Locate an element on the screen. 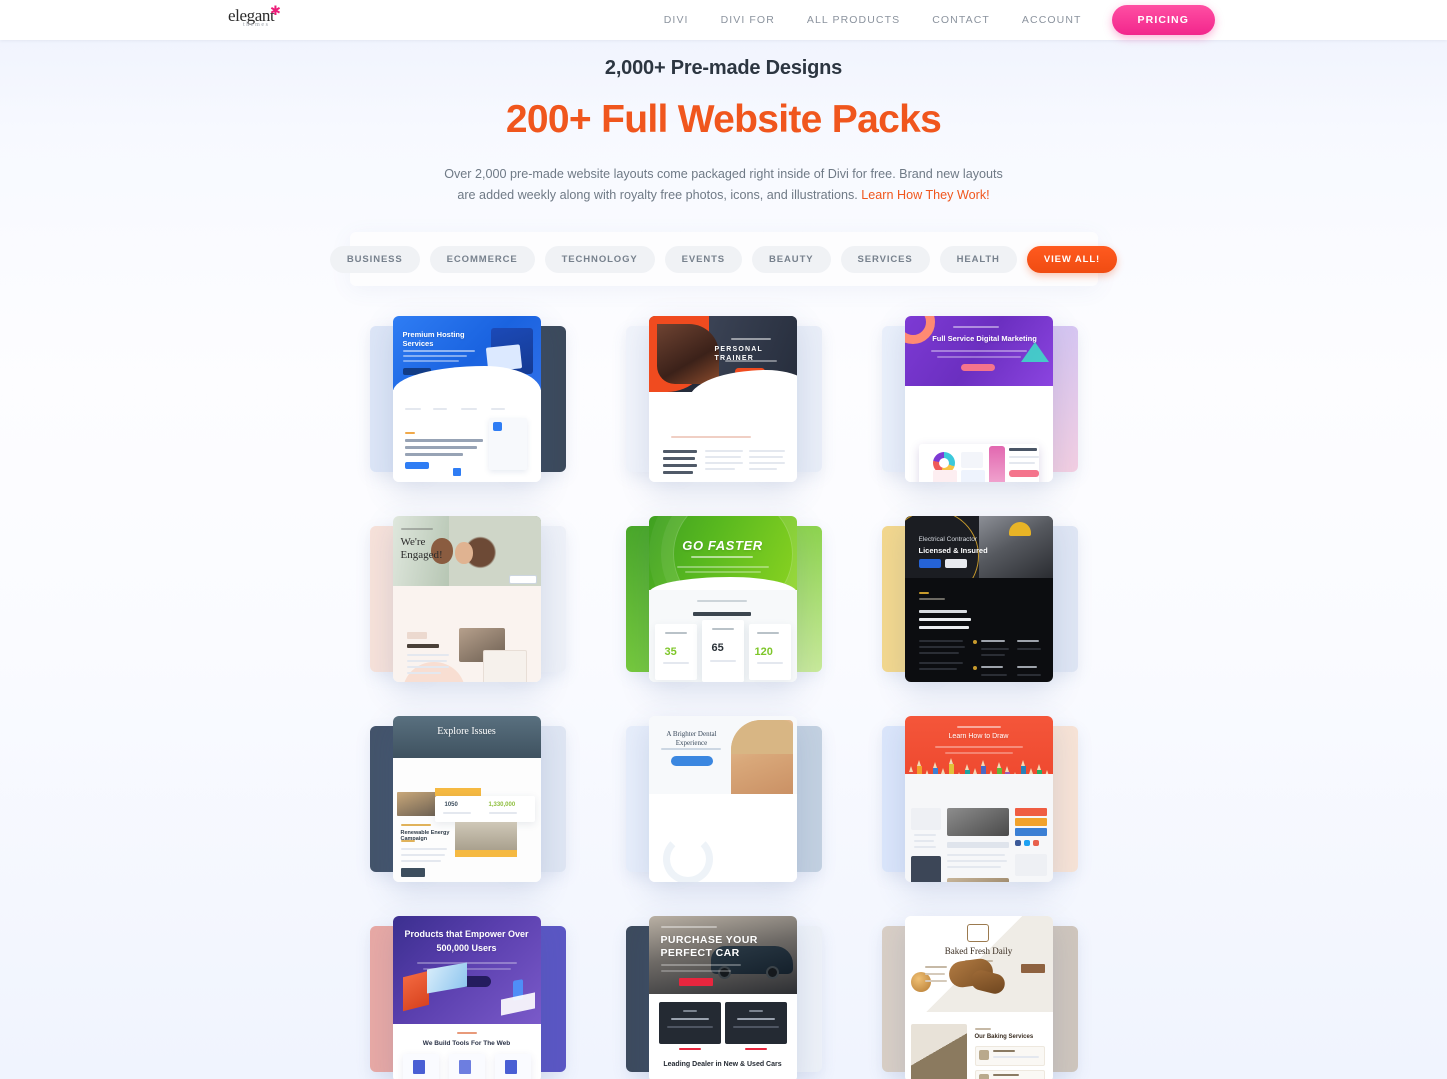  card-body: We Build Tools For The Web is located at coordinates (466, 1051).